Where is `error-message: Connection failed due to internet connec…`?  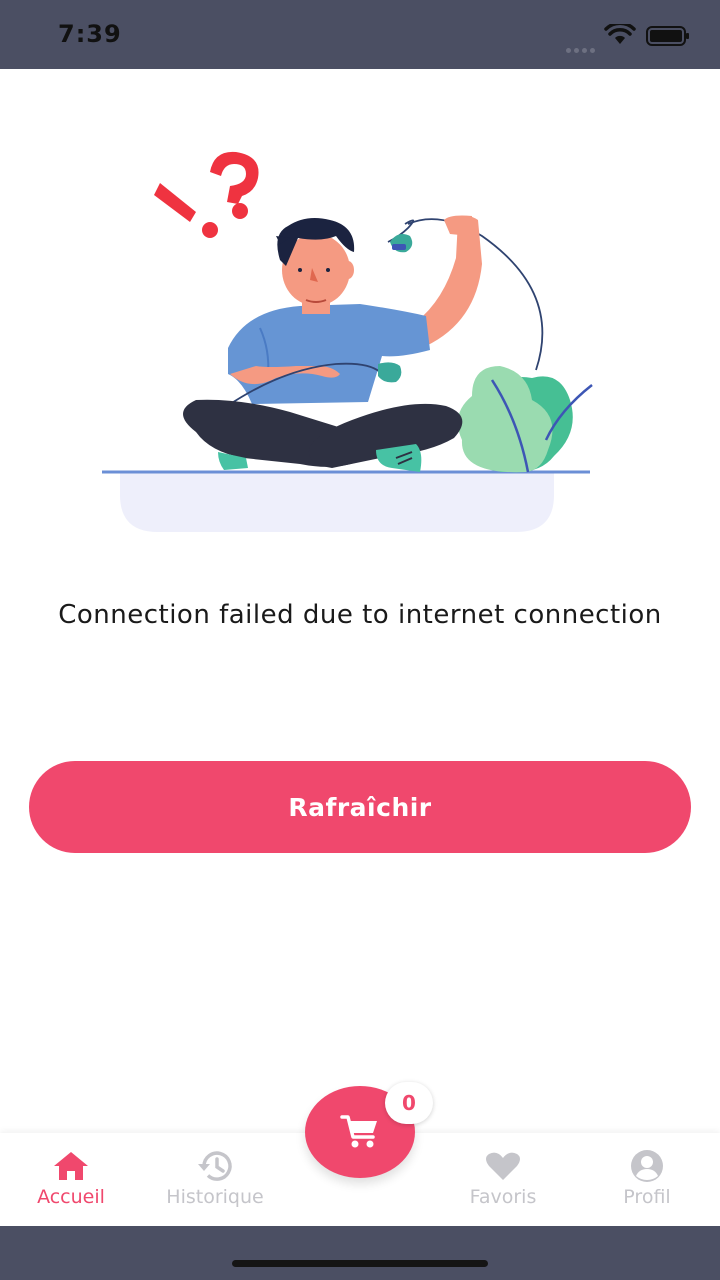 error-message: Connection failed due to internet connec… is located at coordinates (360, 615).